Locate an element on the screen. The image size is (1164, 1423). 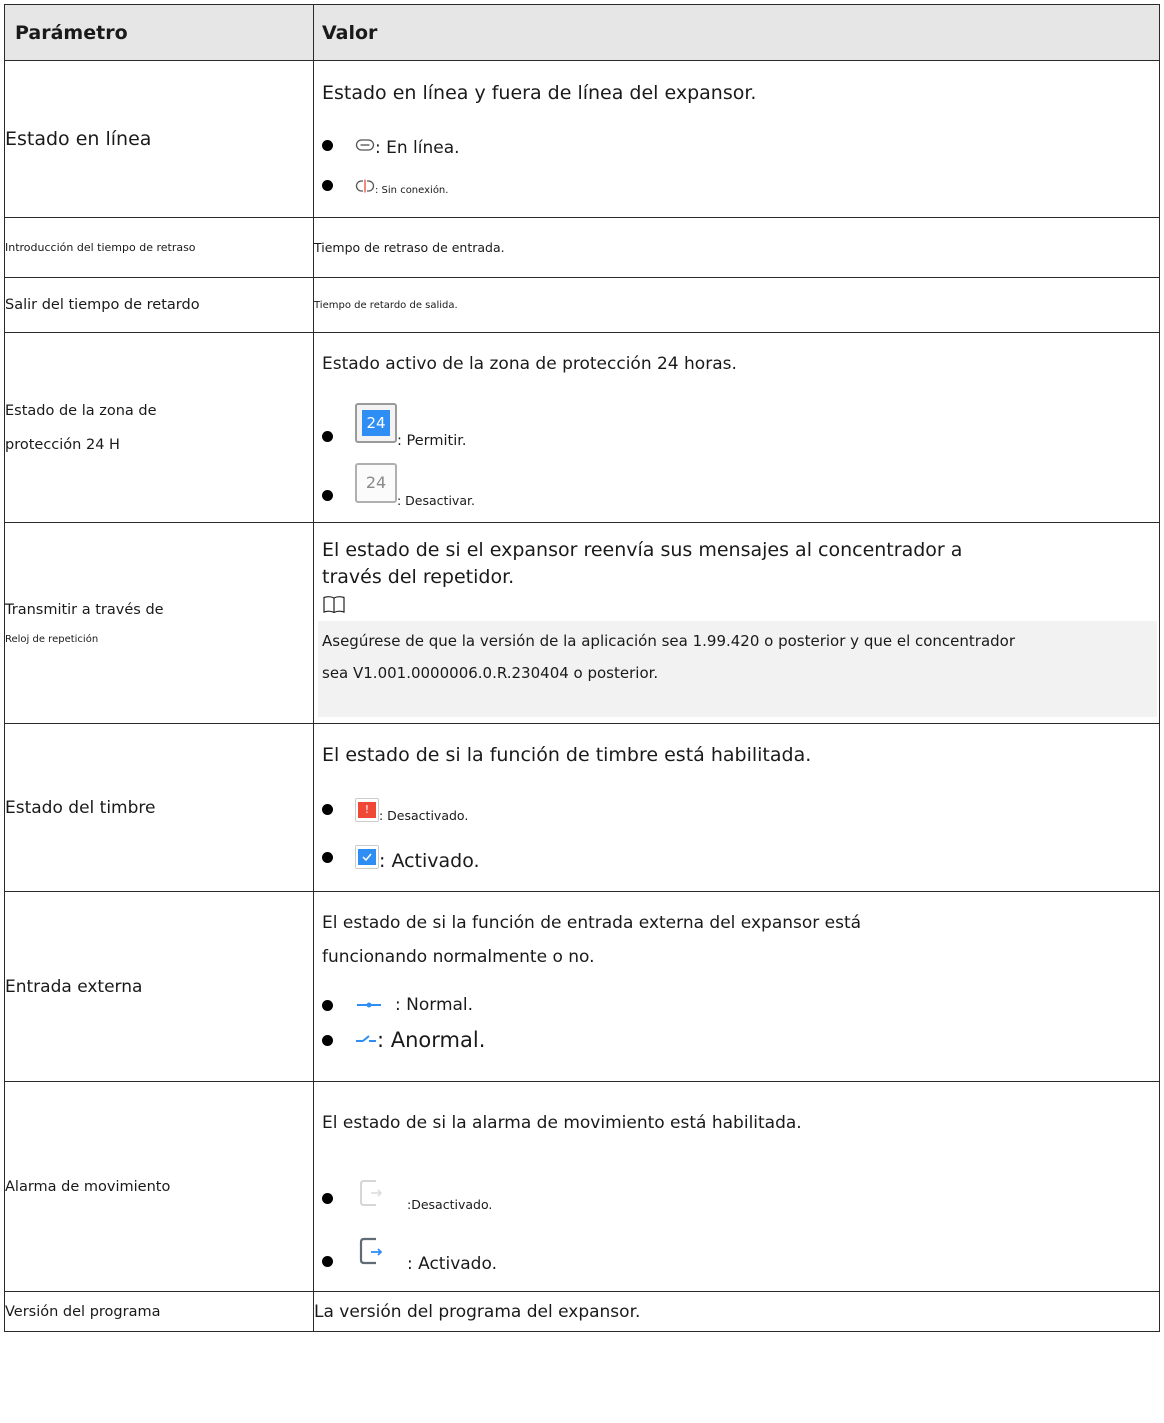
param-entry-delay: Introducción del tiempo de retraso is located at coordinates (100, 247).